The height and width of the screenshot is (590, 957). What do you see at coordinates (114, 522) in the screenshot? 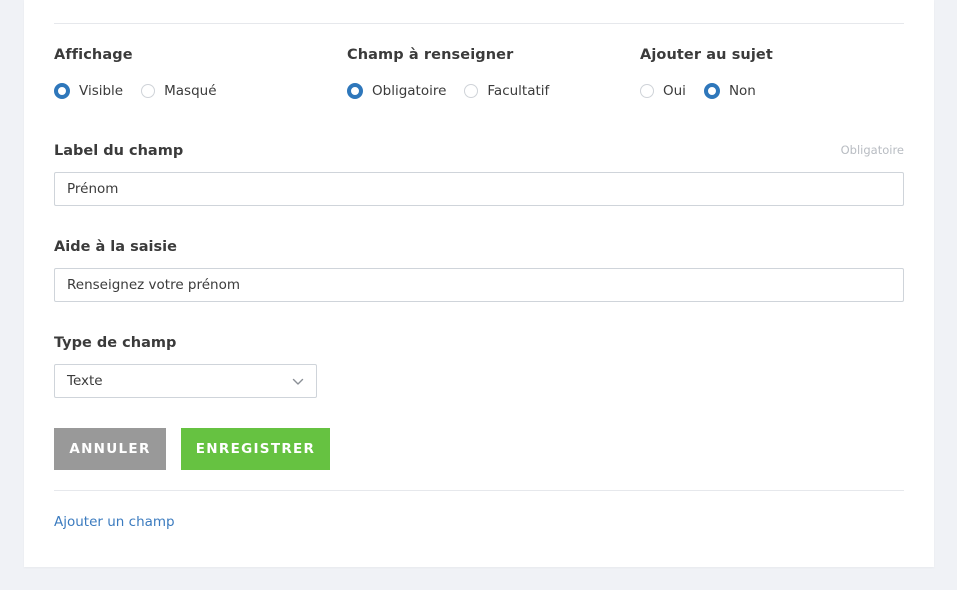
I see `add-field-link: Ajouter un champ` at bounding box center [114, 522].